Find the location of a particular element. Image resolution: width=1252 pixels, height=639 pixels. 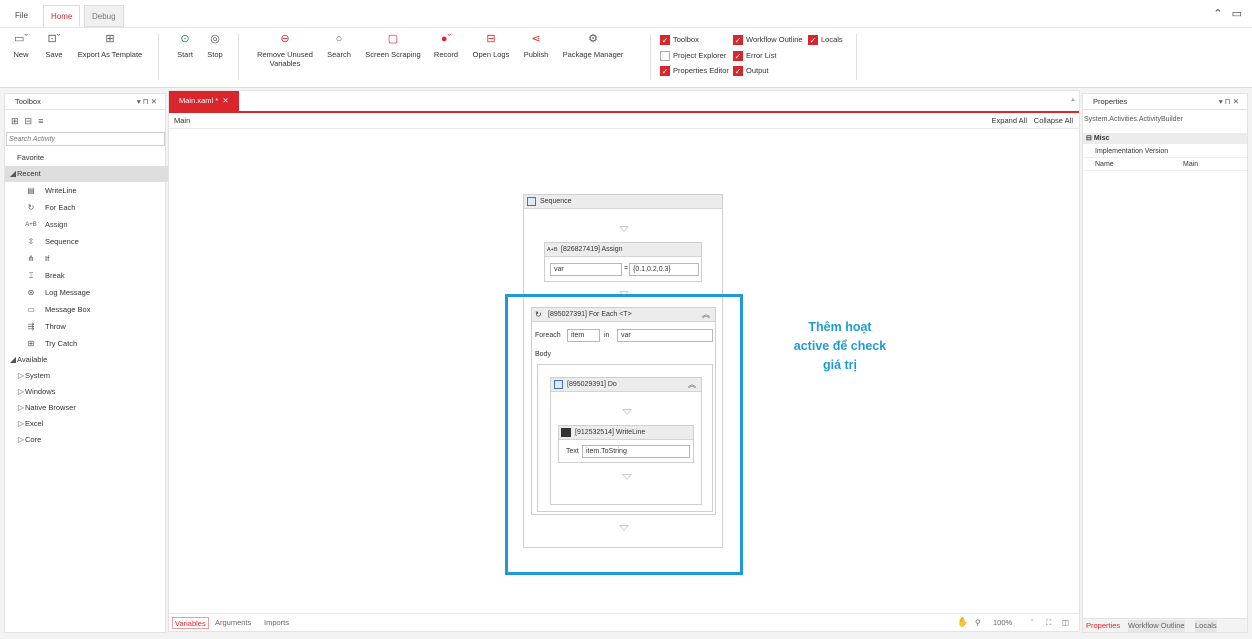

properties-category: ⊟ Misc is located at coordinates (1165, 138).